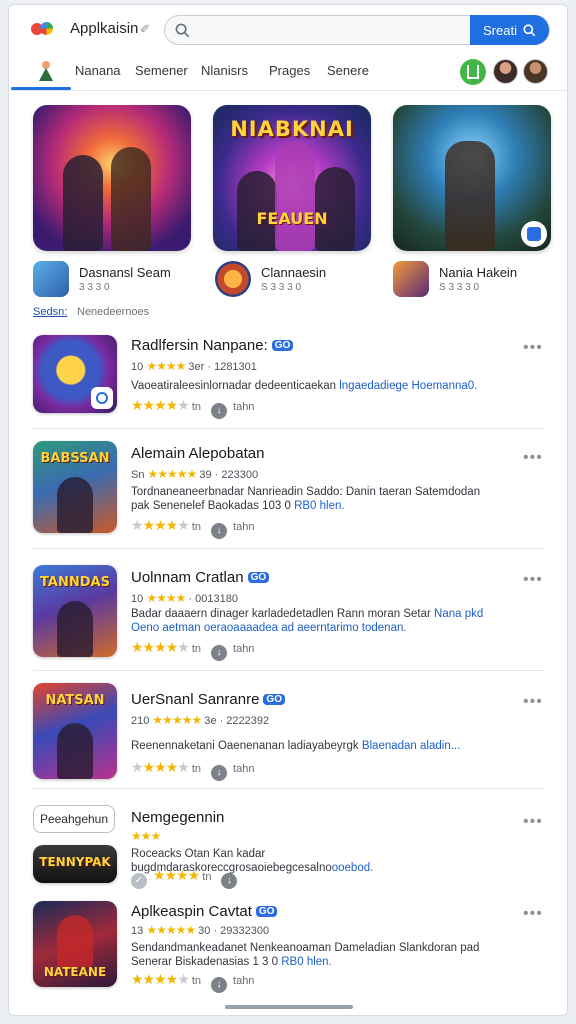  I want to click on app-logo-icon, so click(46, 29).